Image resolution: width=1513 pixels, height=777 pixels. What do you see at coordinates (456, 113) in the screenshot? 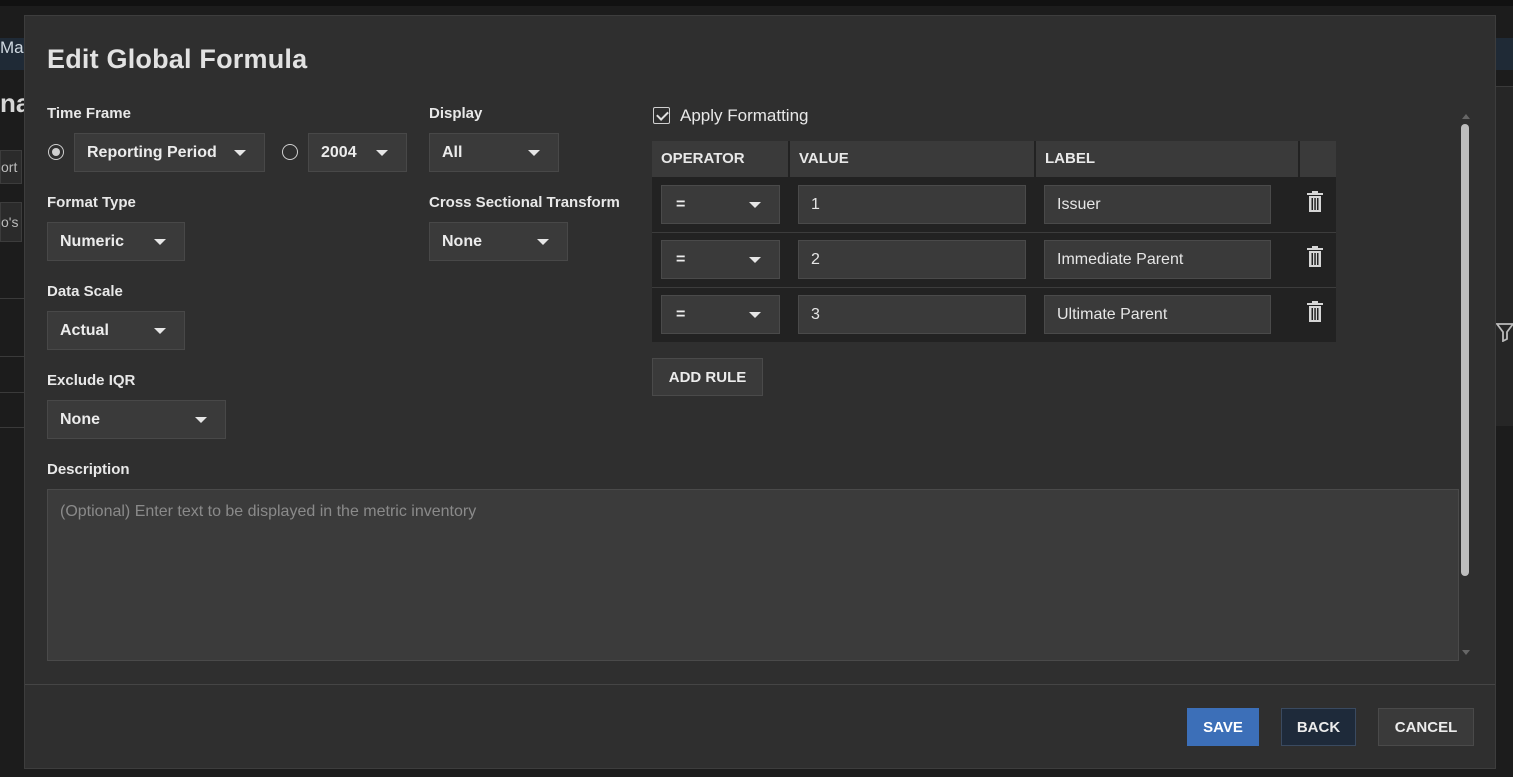
I see `display-label: Display` at bounding box center [456, 113].